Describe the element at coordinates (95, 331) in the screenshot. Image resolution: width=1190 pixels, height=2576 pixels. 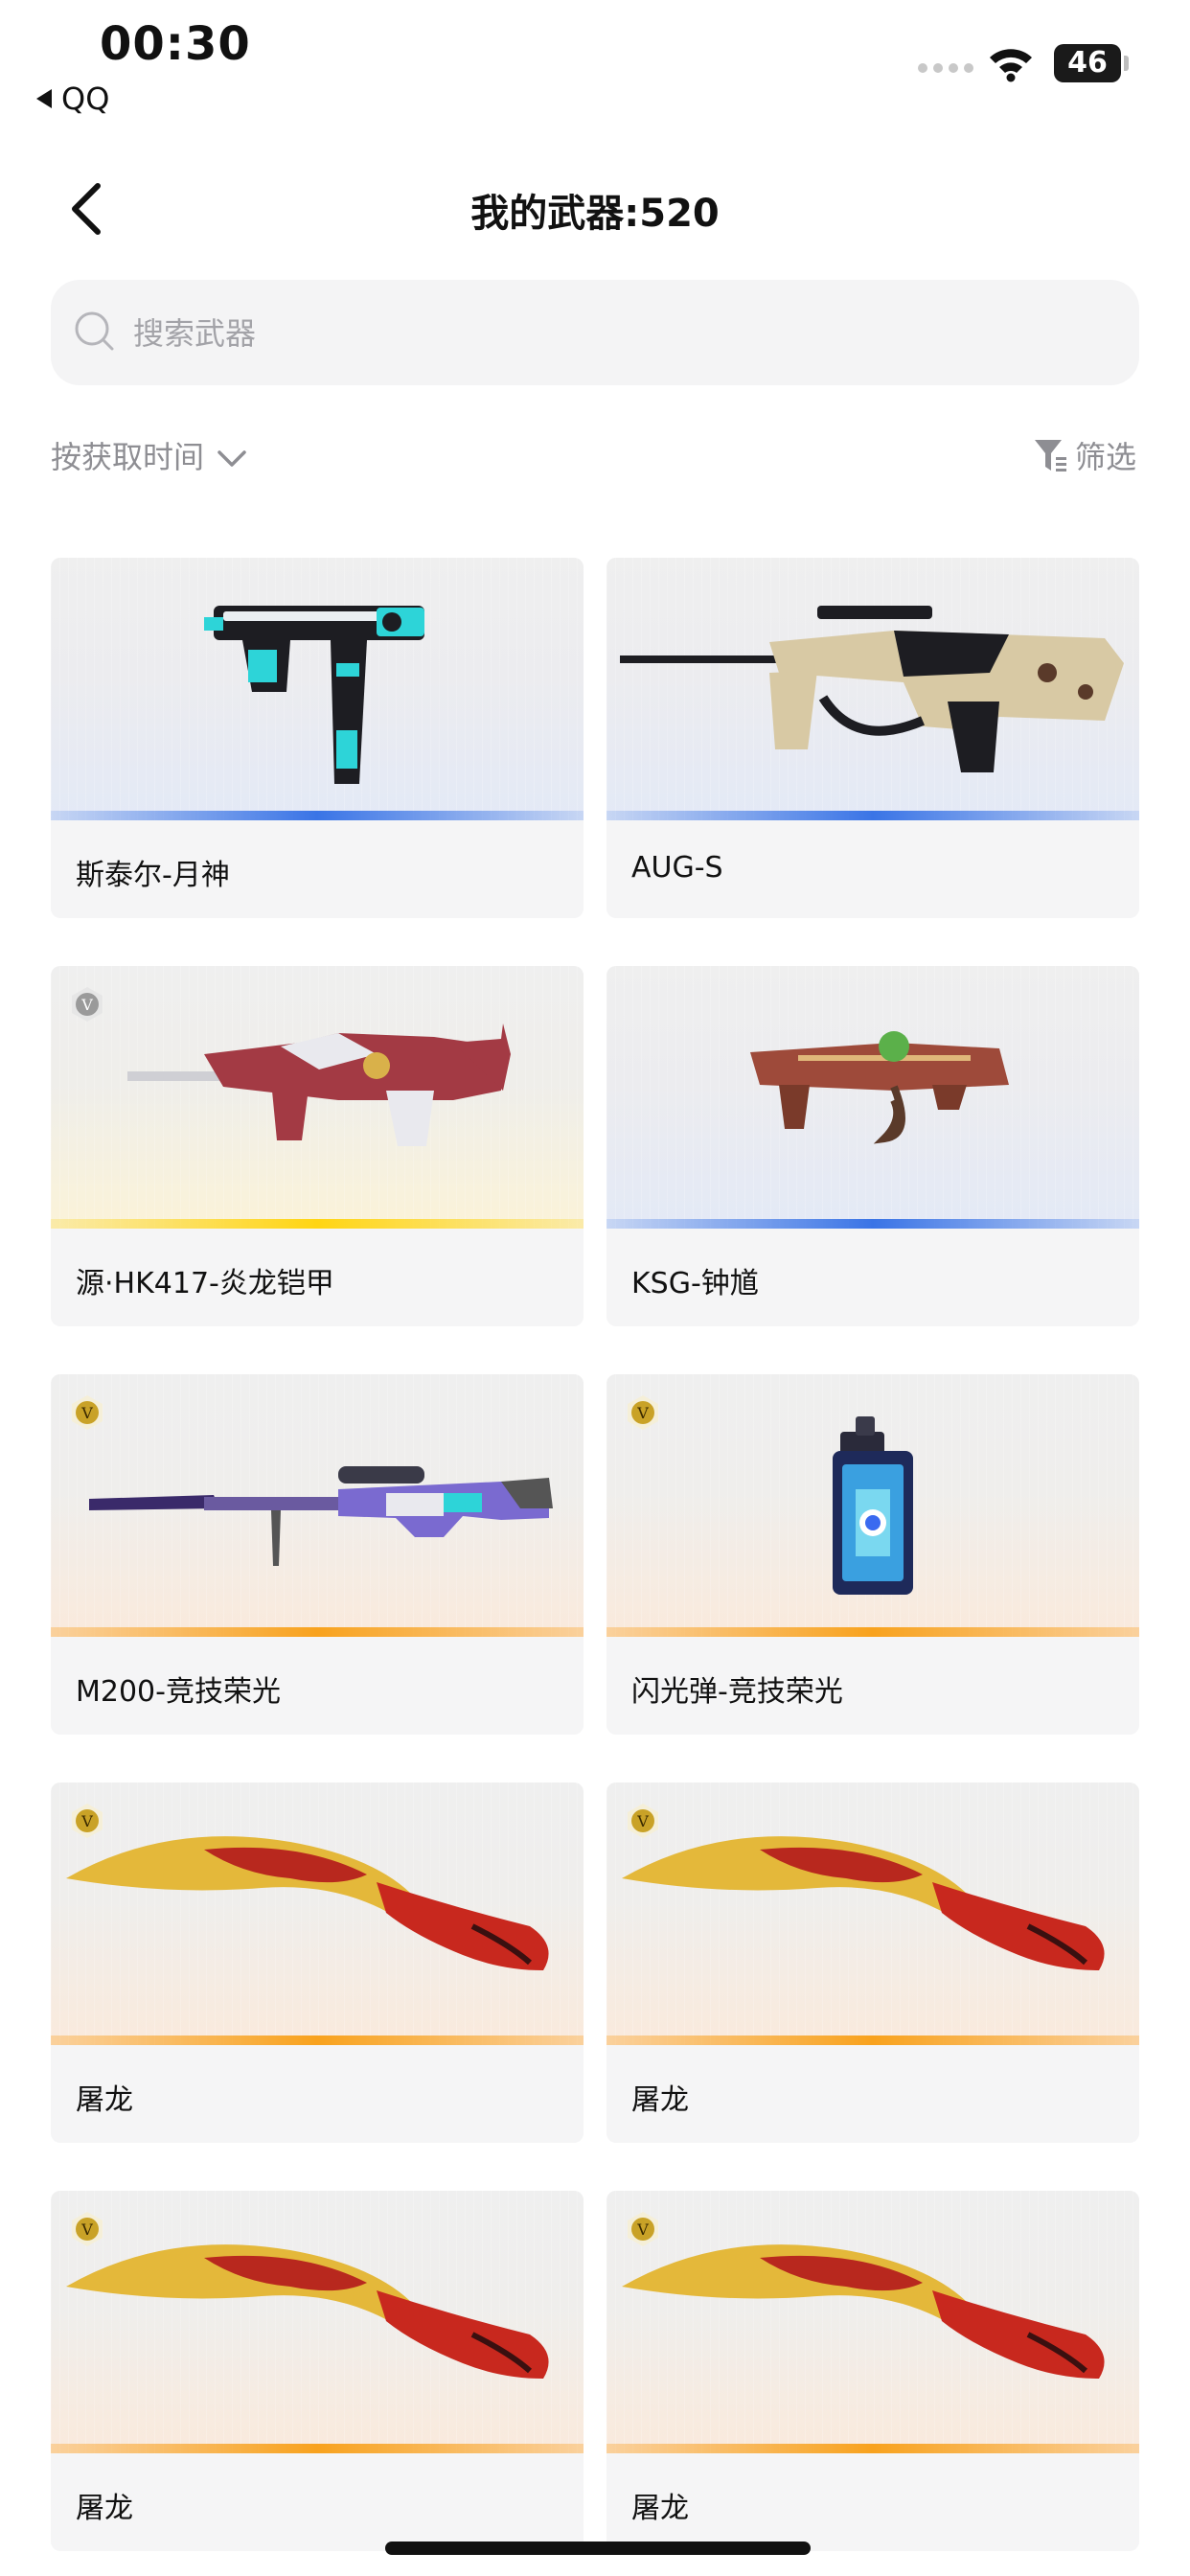
I see `search-icon` at that location.